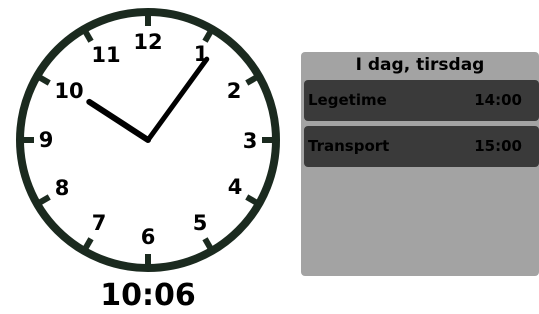 This screenshot has height=314, width=539. What do you see at coordinates (105, 55) in the screenshot?
I see `clock-number-11: 11` at bounding box center [105, 55].